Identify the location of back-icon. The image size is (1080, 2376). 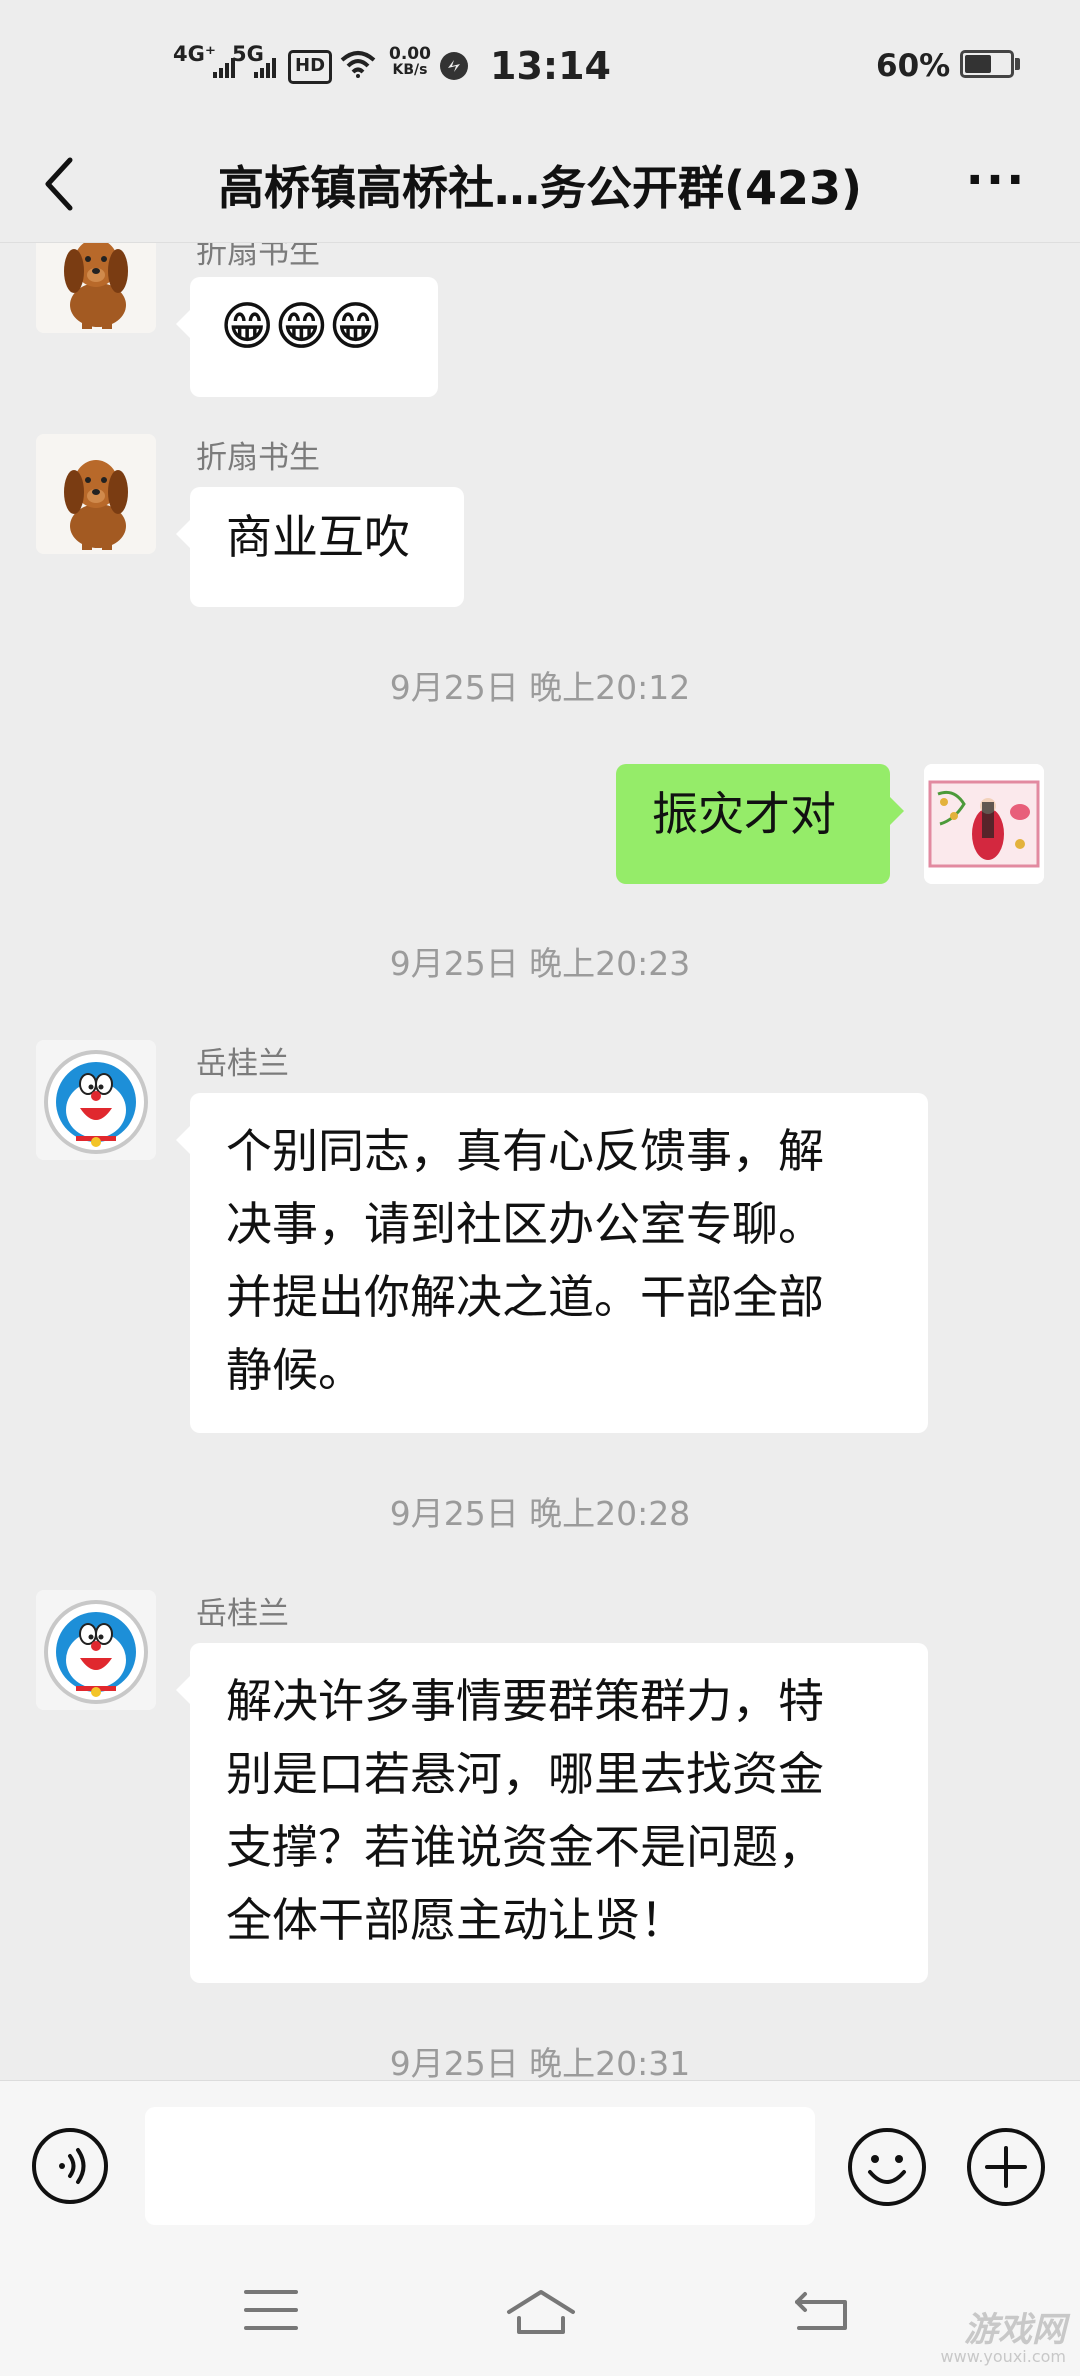
(823, 2310).